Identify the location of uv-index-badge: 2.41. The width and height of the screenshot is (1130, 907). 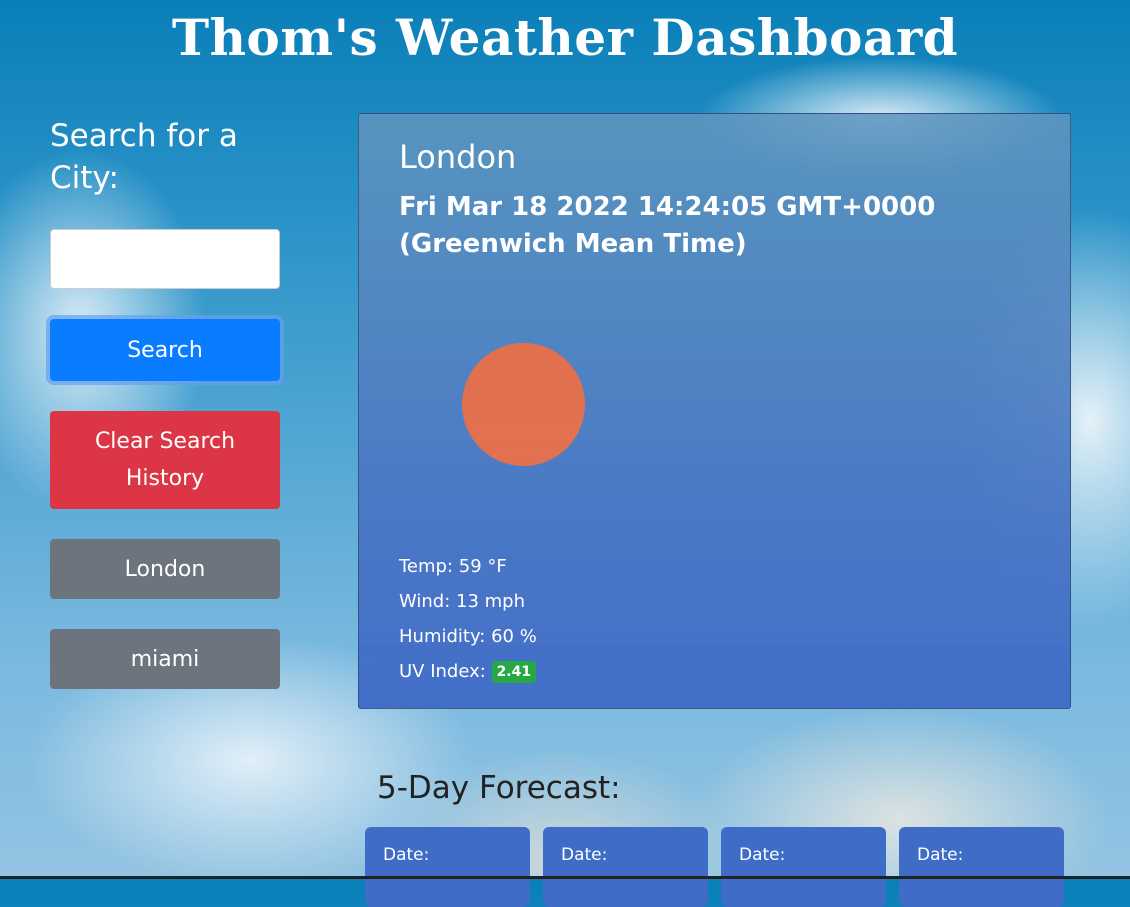
(514, 672).